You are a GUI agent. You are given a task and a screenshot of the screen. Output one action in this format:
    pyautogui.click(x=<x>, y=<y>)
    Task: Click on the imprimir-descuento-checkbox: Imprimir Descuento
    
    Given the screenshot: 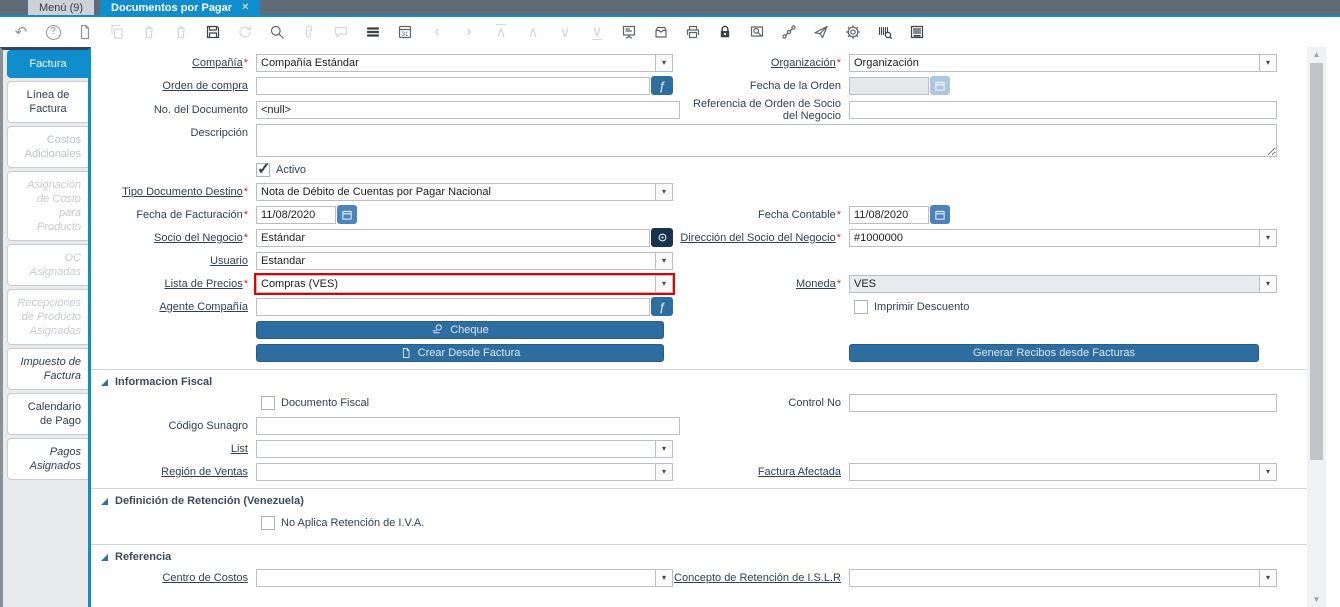 What is the action you would take?
    pyautogui.click(x=912, y=306)
    